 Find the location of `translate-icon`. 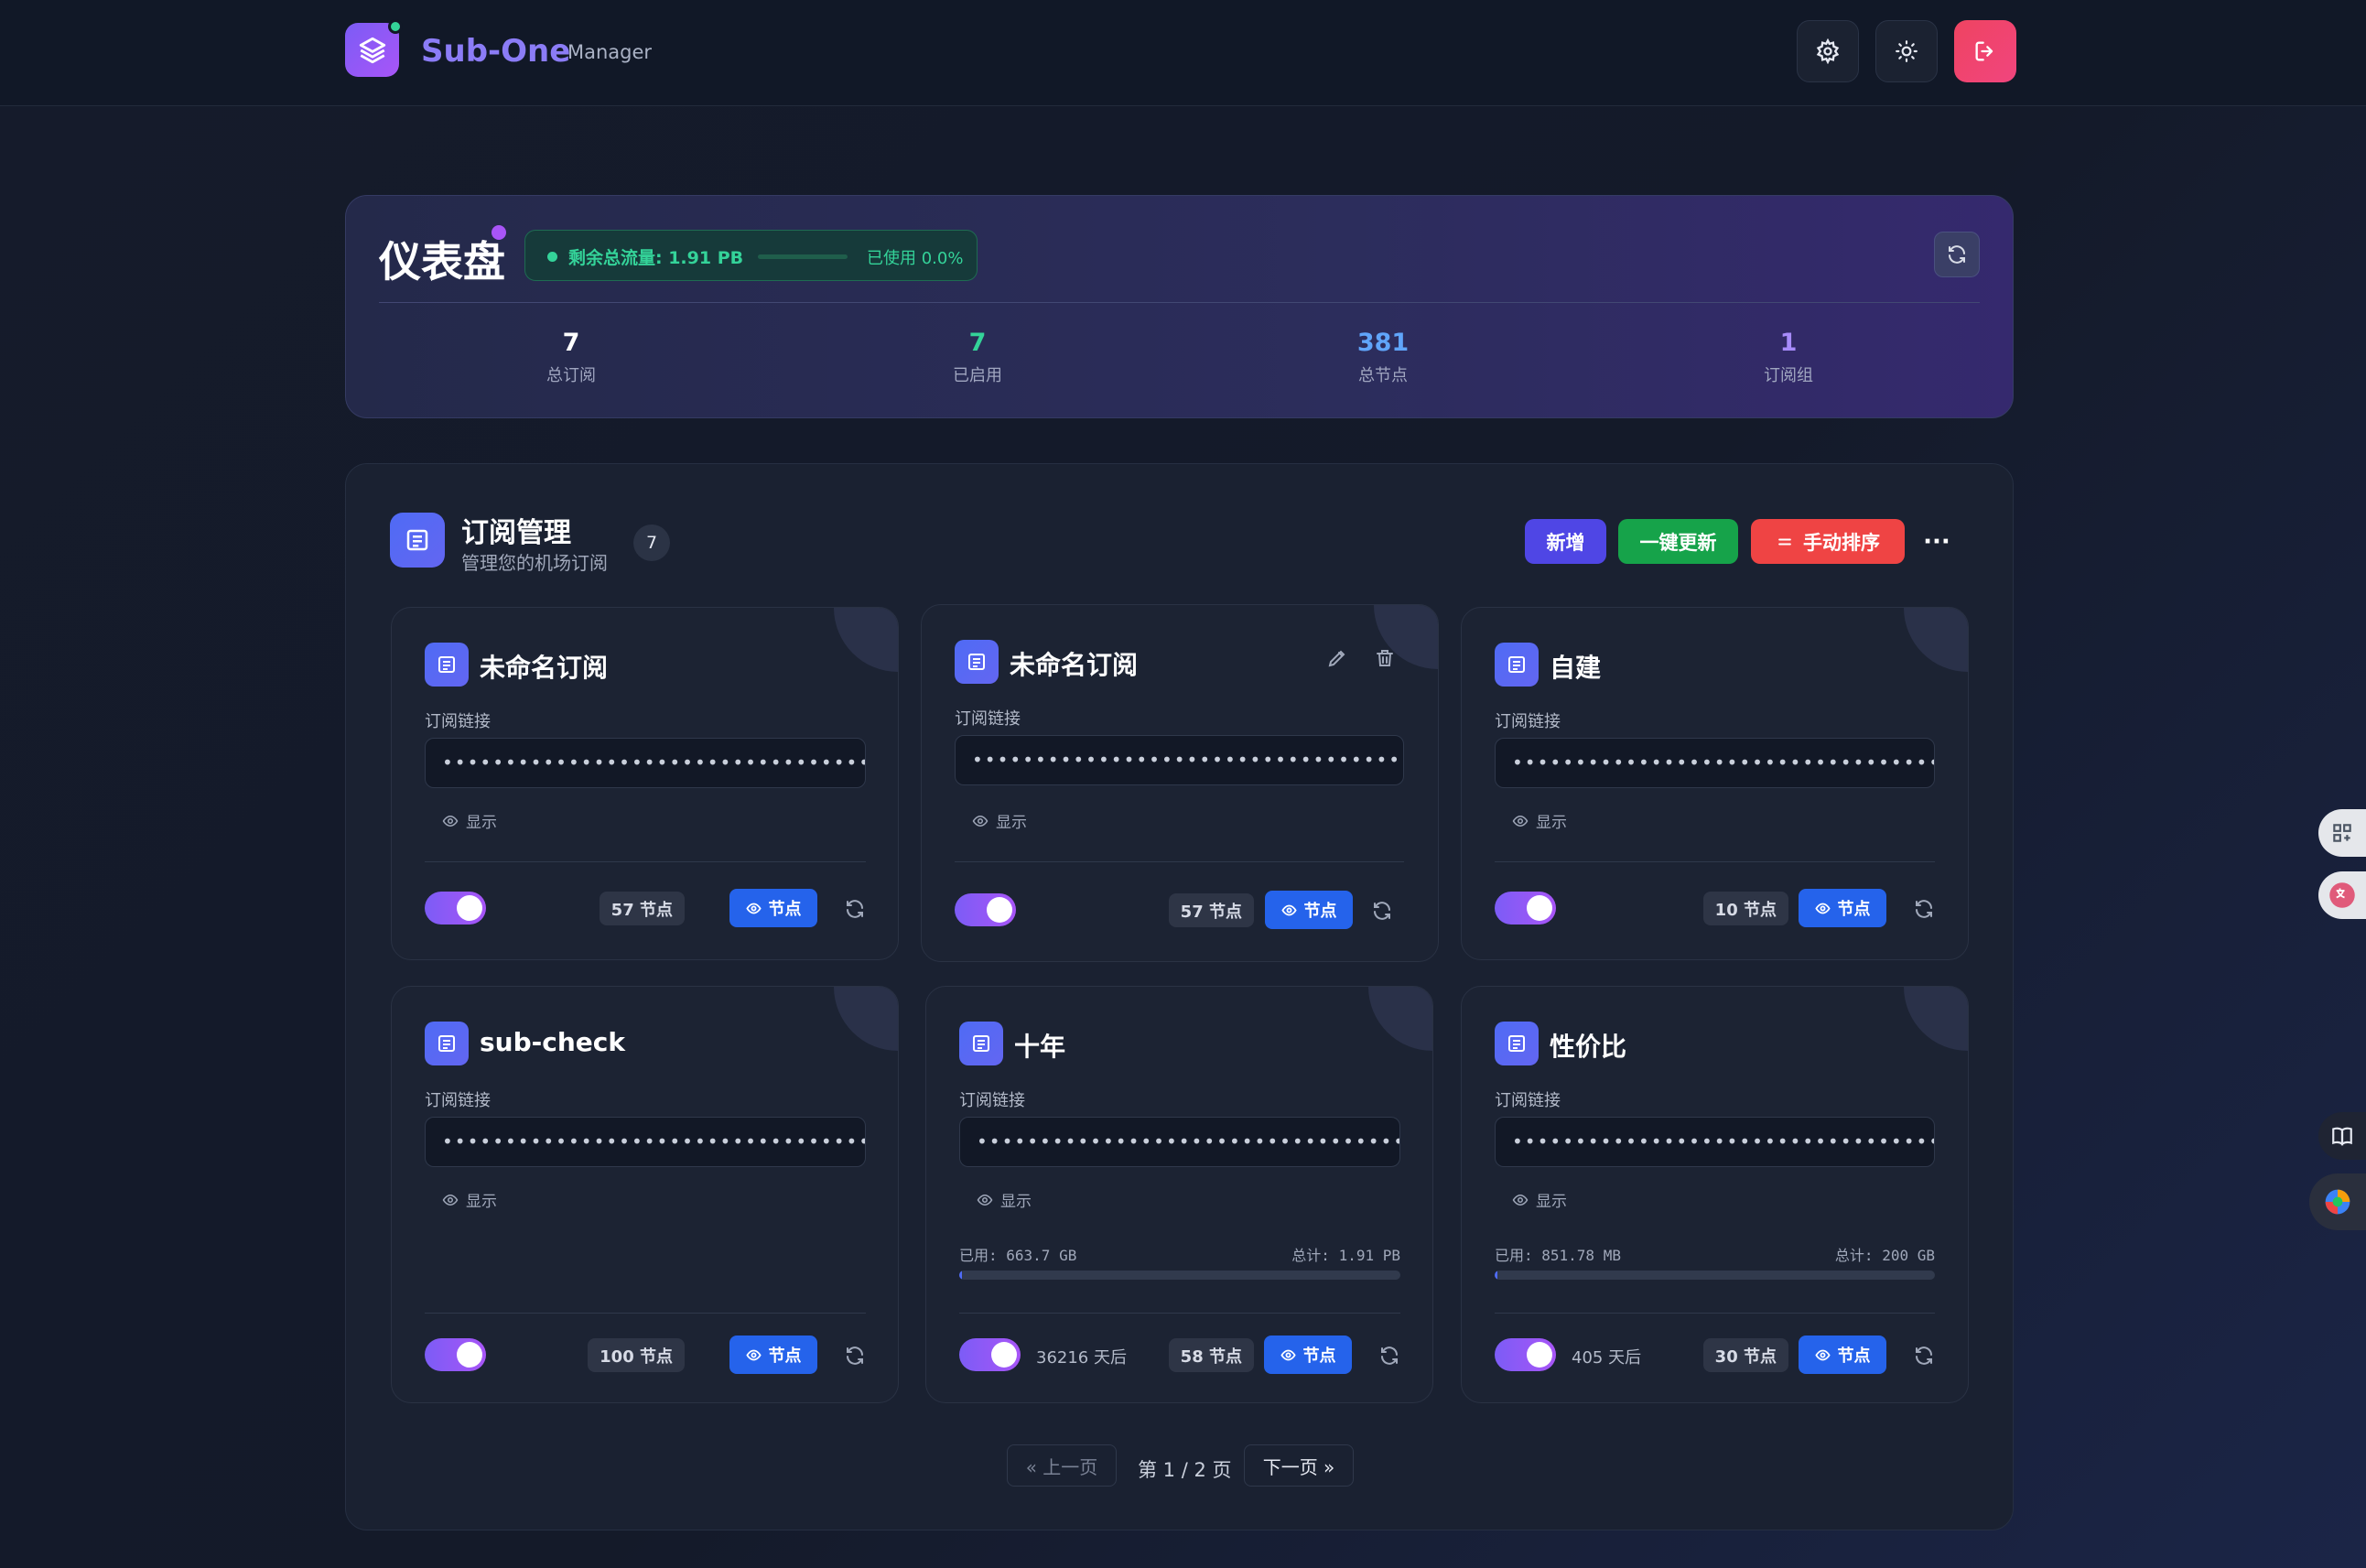

translate-icon is located at coordinates (2342, 895).